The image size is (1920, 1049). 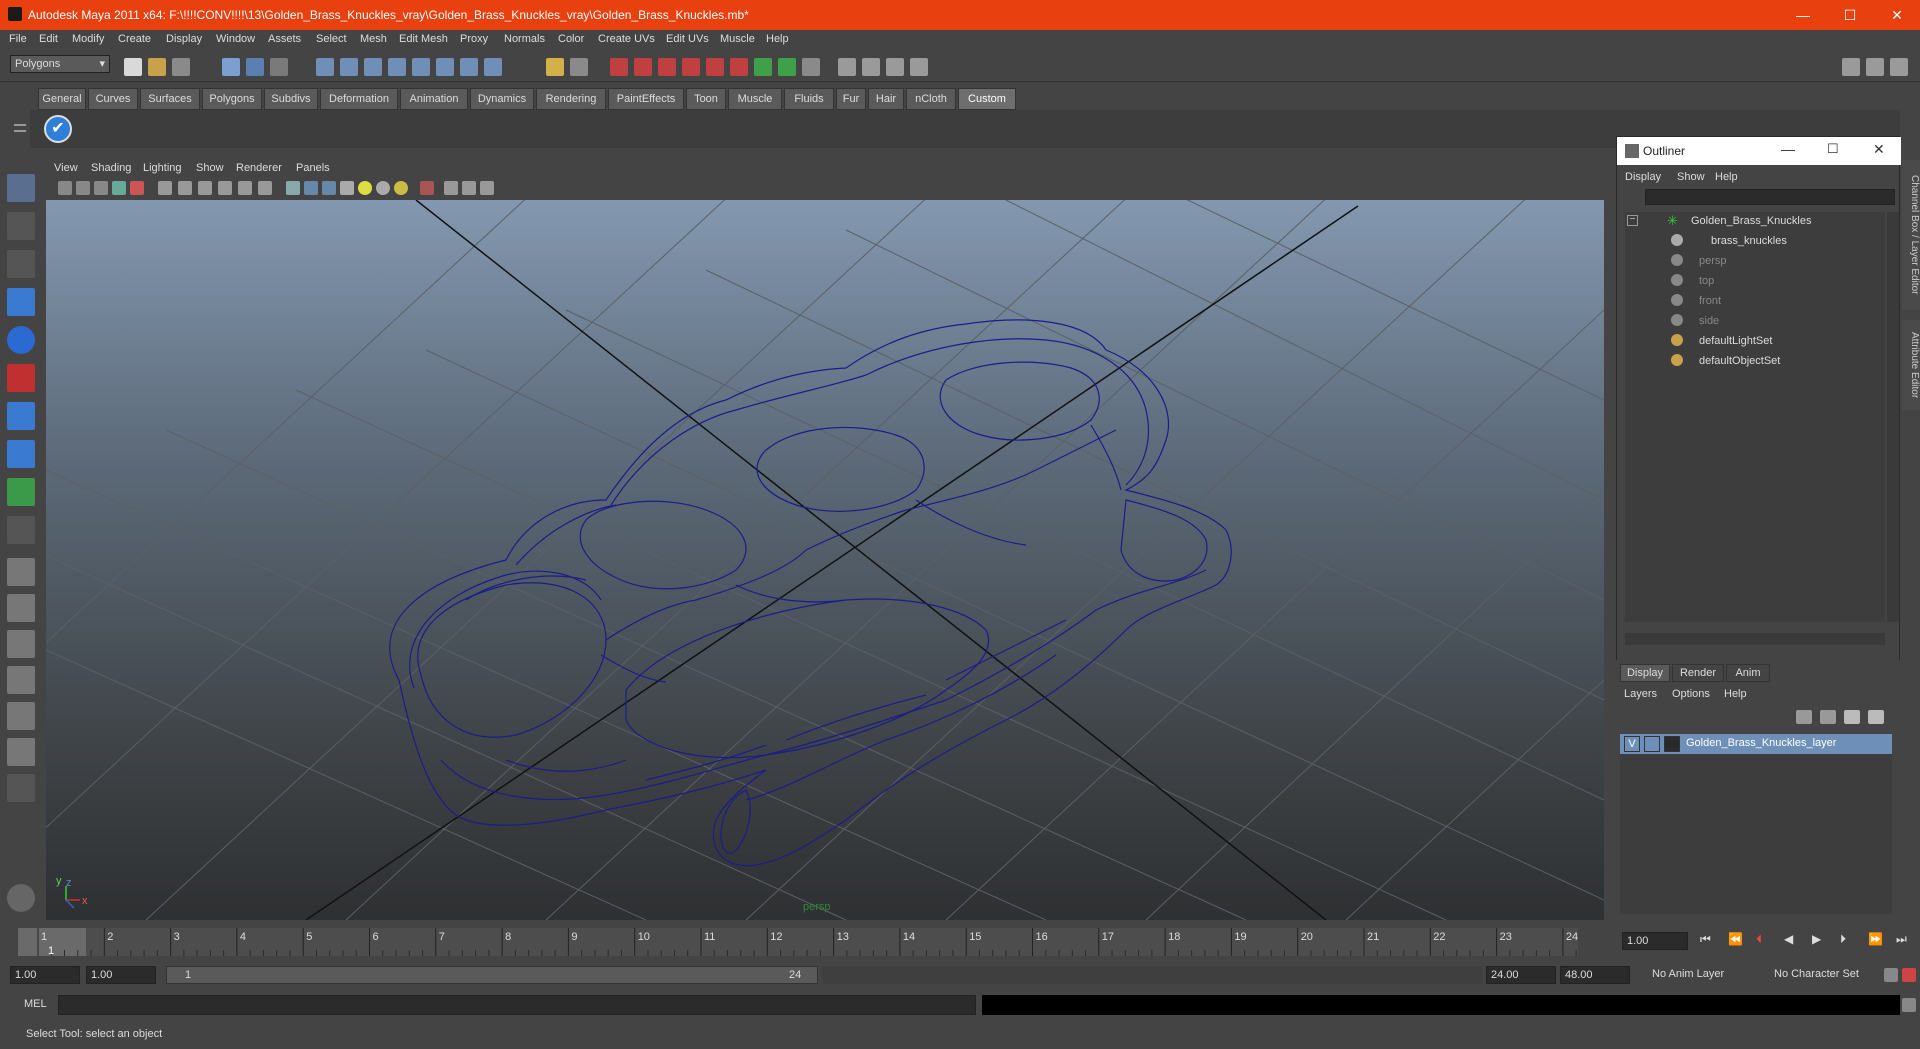 What do you see at coordinates (1702, 975) in the screenshot?
I see `anim-layer-dropdown: No Anim Layer` at bounding box center [1702, 975].